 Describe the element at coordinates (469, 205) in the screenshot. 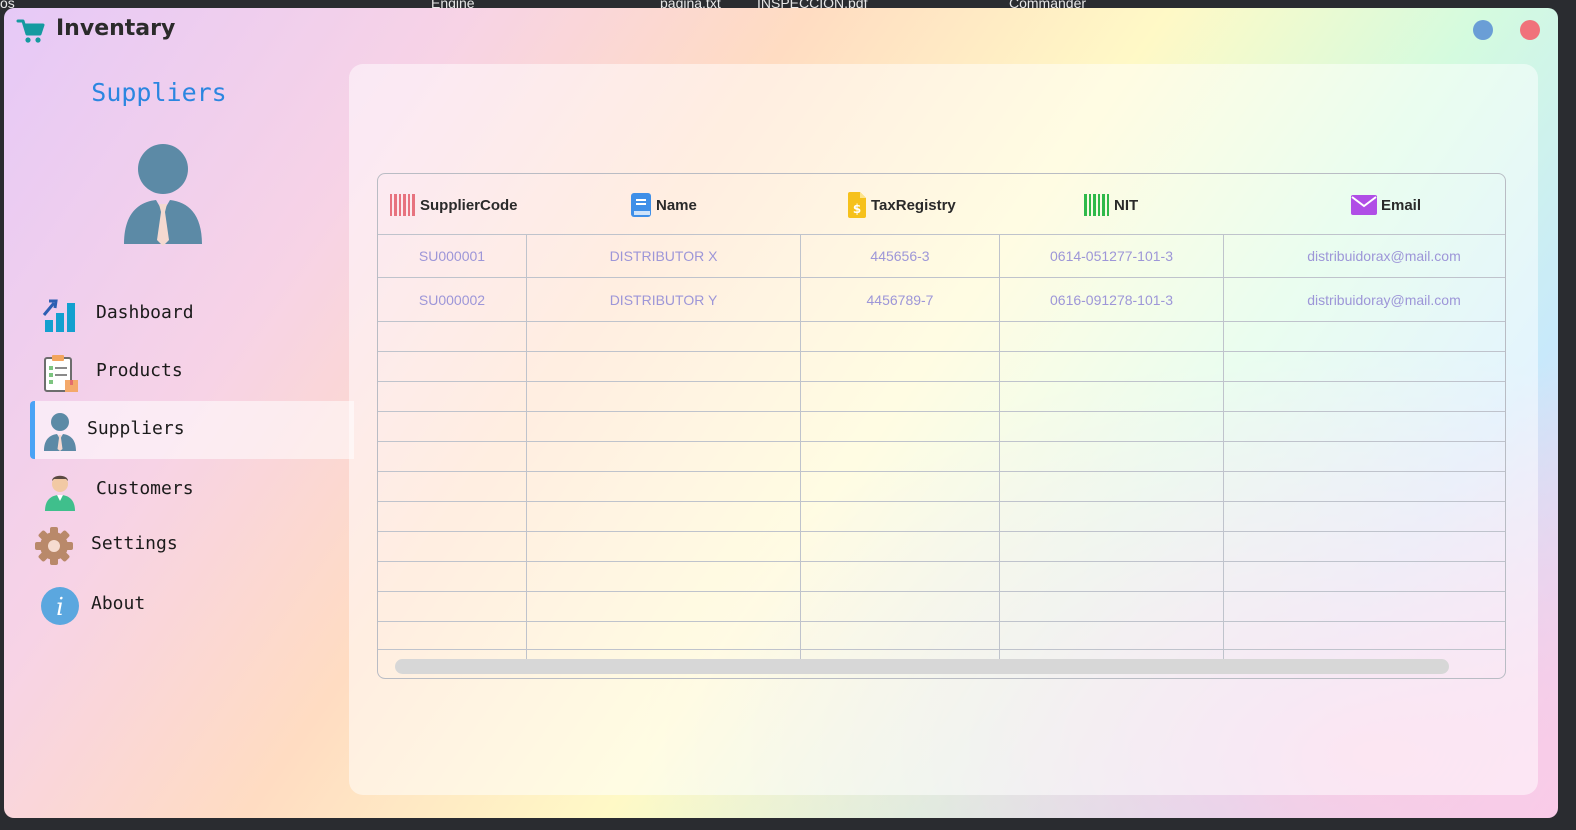

I see `column-header-label: SupplierCode` at that location.